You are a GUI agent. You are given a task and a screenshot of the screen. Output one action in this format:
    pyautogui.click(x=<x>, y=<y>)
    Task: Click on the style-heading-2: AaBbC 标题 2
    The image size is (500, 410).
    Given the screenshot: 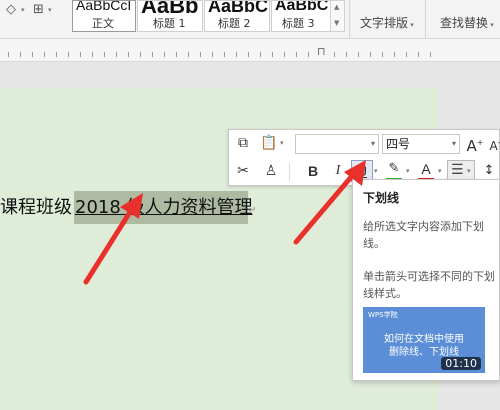 What is the action you would take?
    pyautogui.click(x=237, y=16)
    